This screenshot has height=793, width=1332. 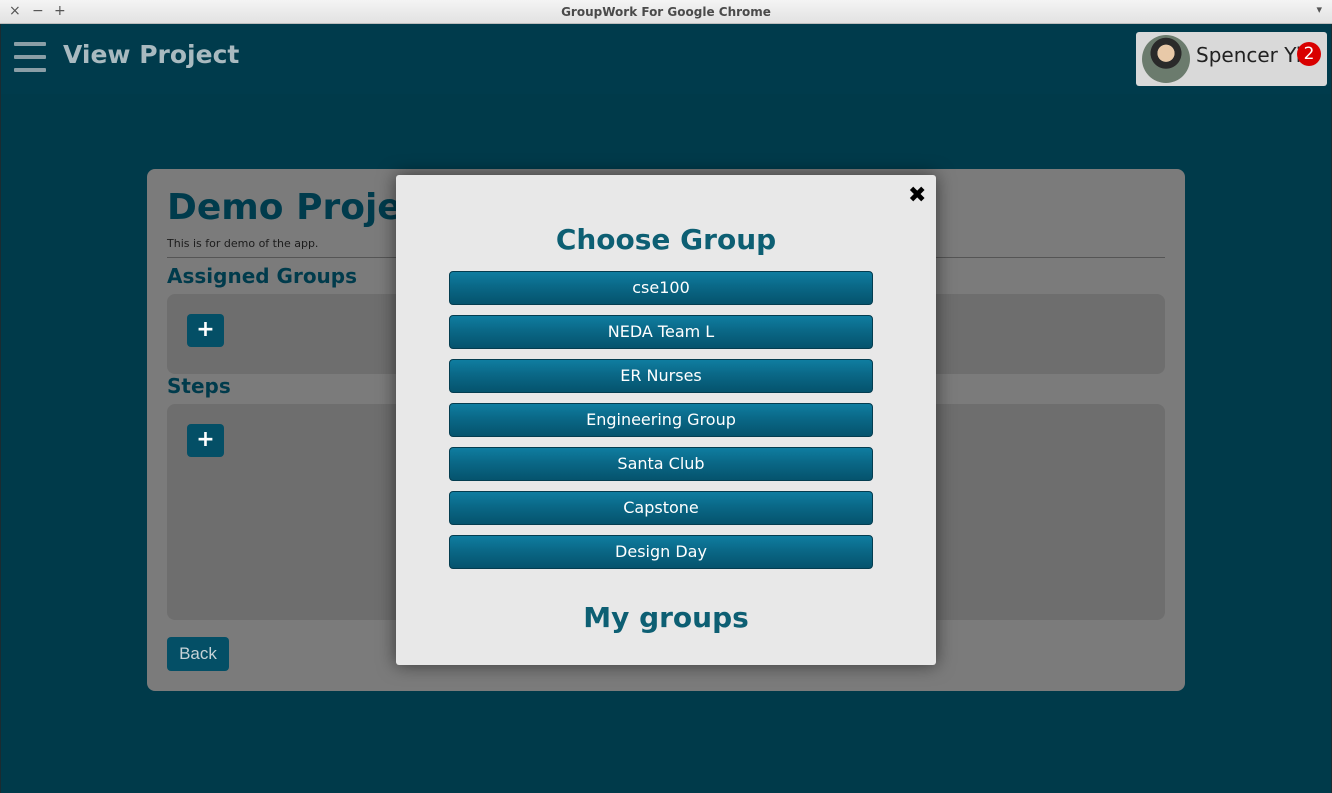 I want to click on user-menu: Spencer Yi 2, so click(x=1231, y=59).